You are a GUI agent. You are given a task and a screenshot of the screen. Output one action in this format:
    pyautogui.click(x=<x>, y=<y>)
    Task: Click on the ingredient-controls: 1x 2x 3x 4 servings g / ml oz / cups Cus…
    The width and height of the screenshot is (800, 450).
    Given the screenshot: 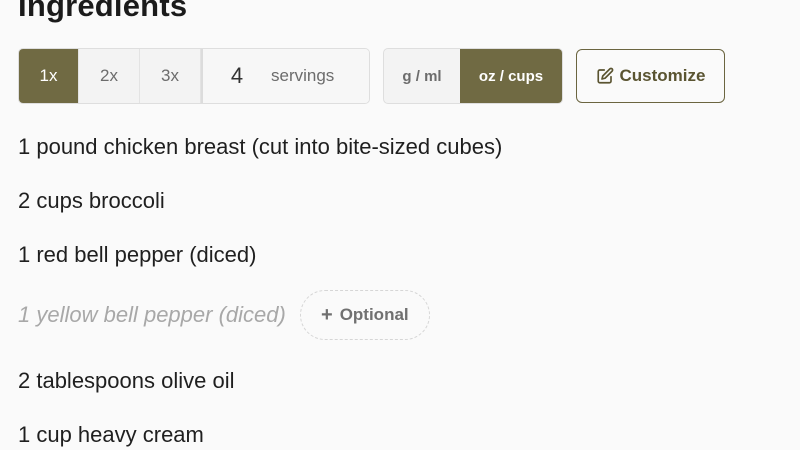 What is the action you would take?
    pyautogui.click(x=371, y=76)
    